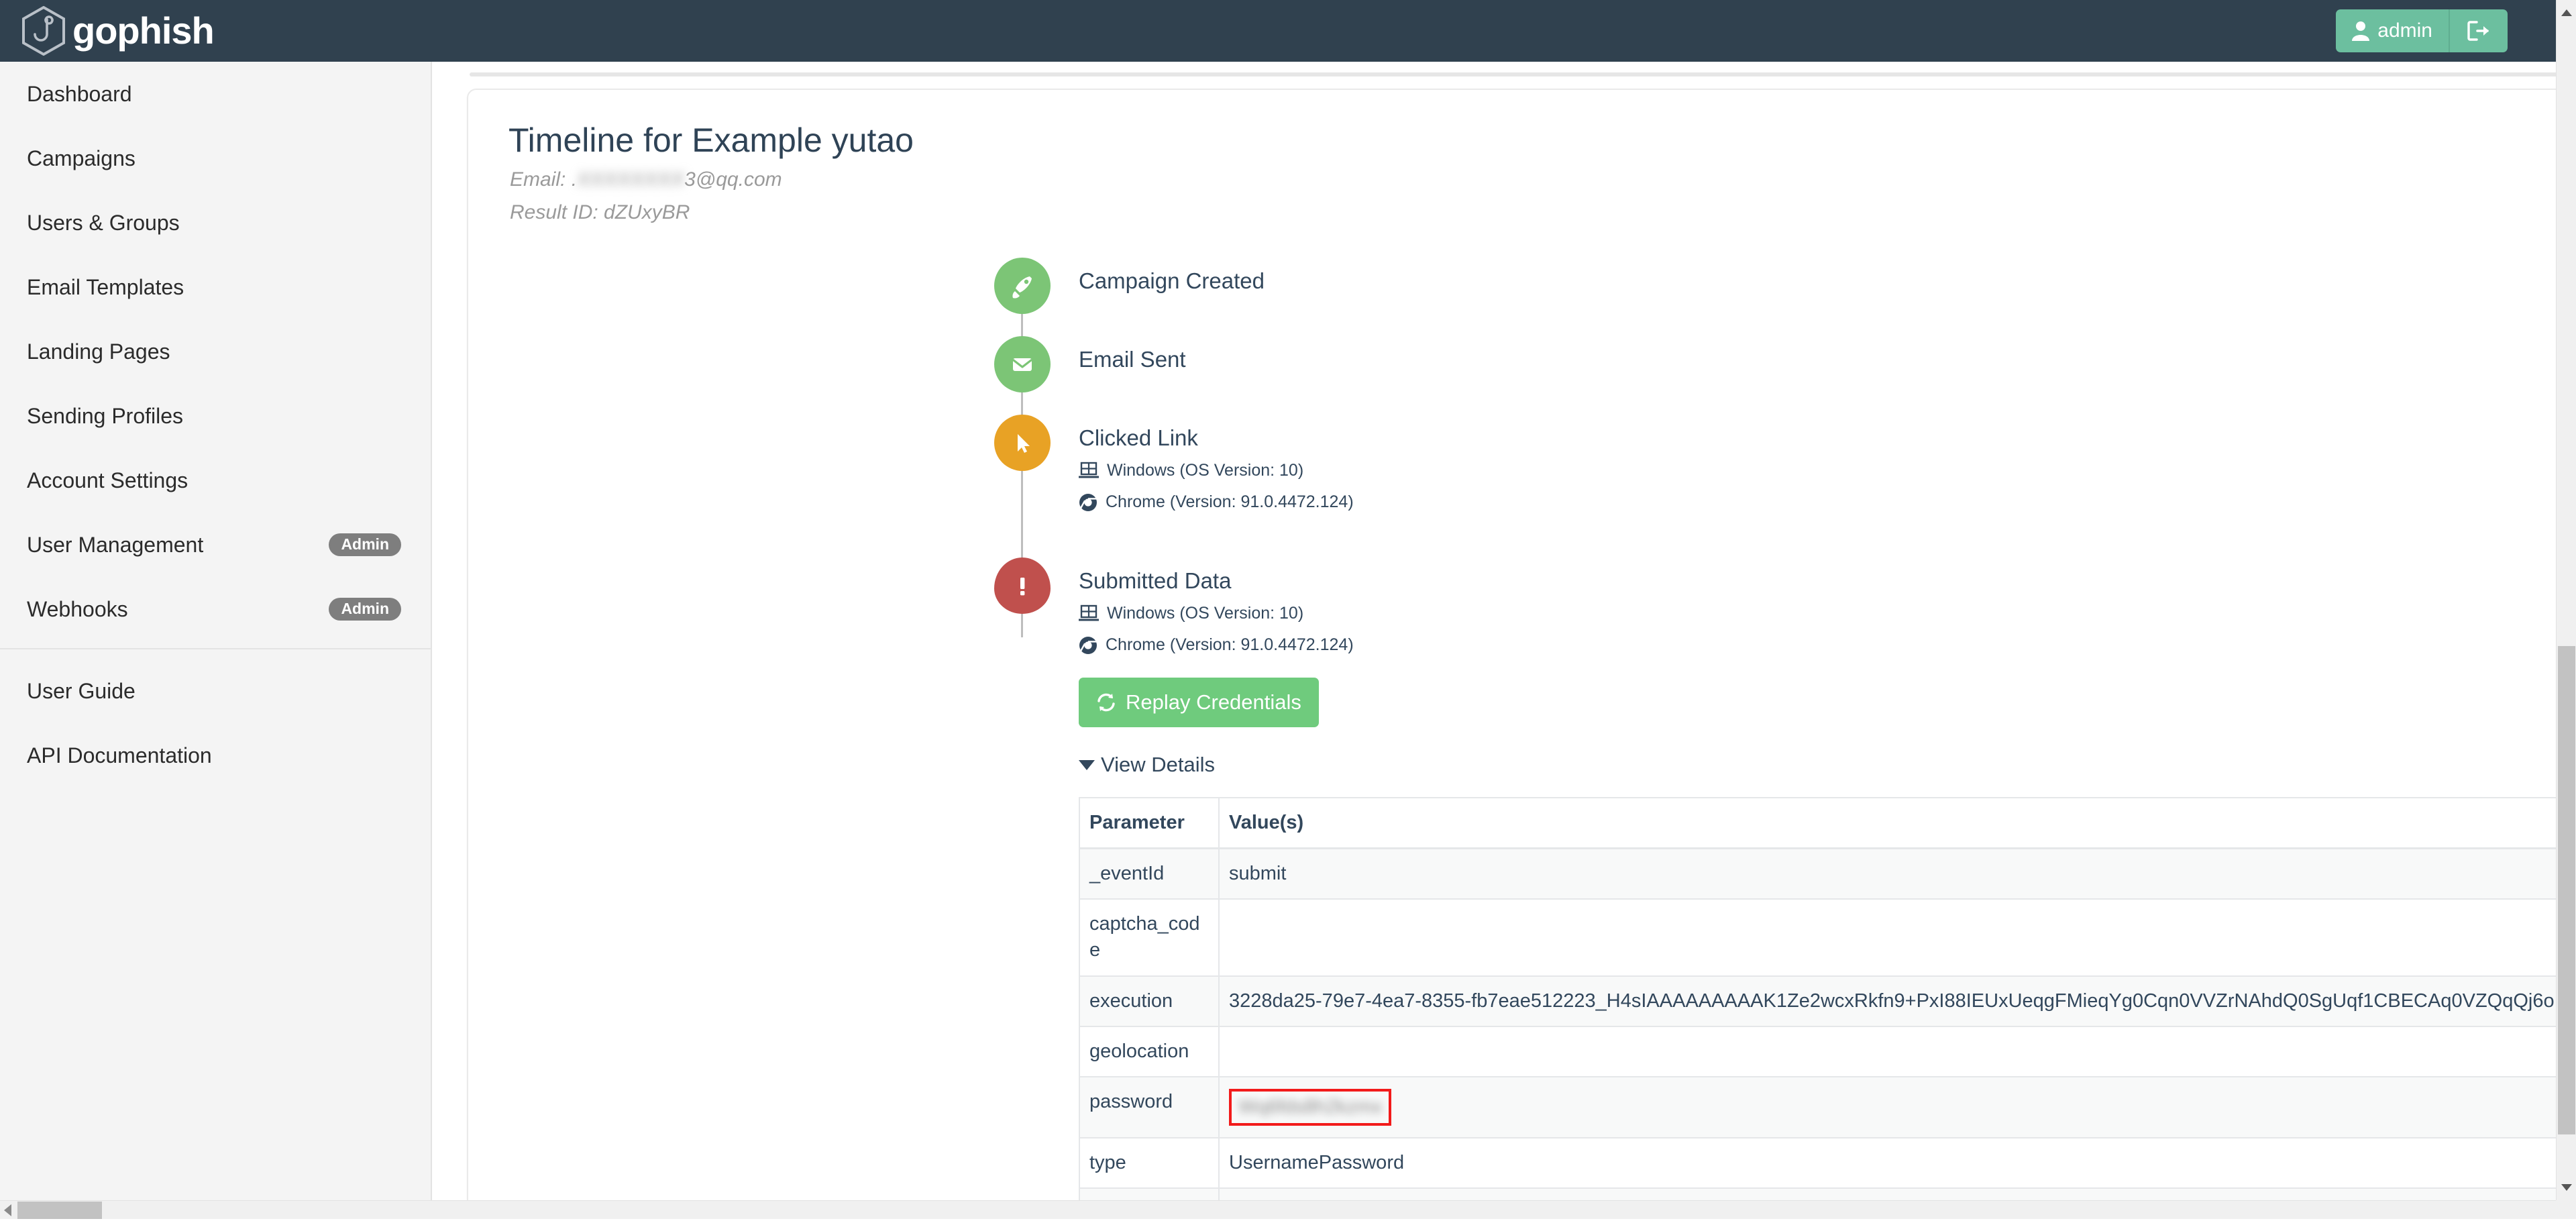  Describe the element at coordinates (215, 648) in the screenshot. I see `sidebar-divider` at that location.